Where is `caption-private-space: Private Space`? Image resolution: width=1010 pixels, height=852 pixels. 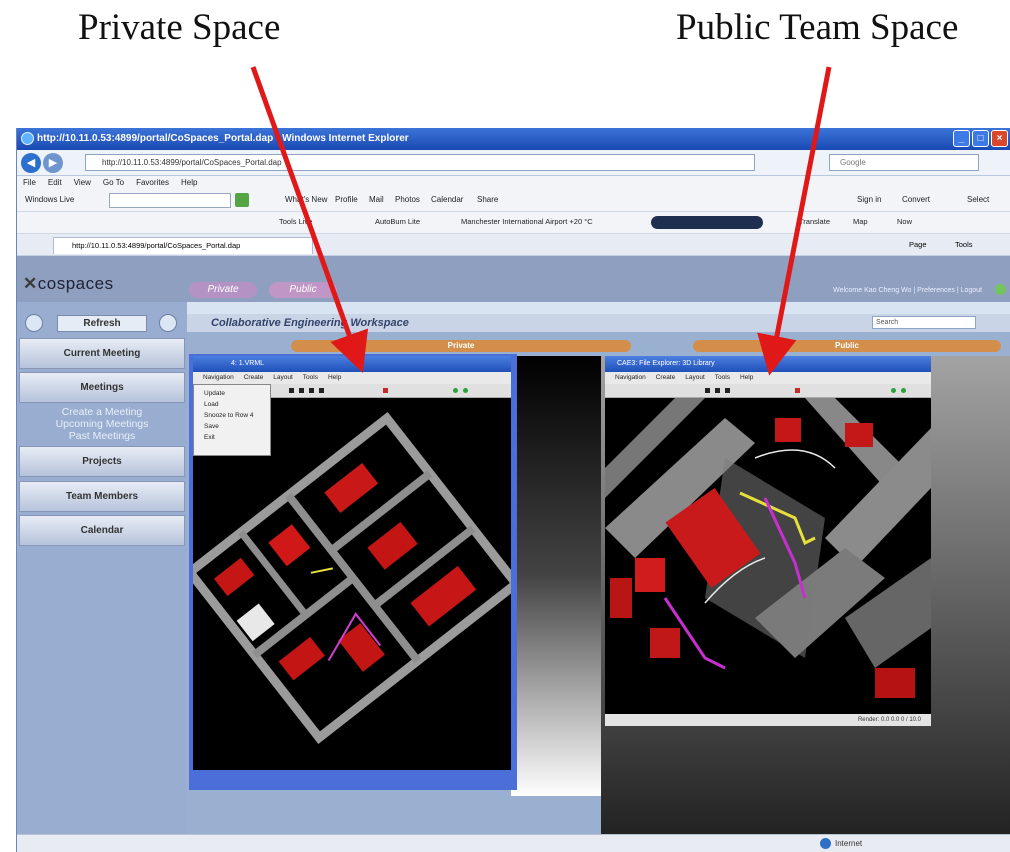 caption-private-space: Private Space is located at coordinates (179, 27).